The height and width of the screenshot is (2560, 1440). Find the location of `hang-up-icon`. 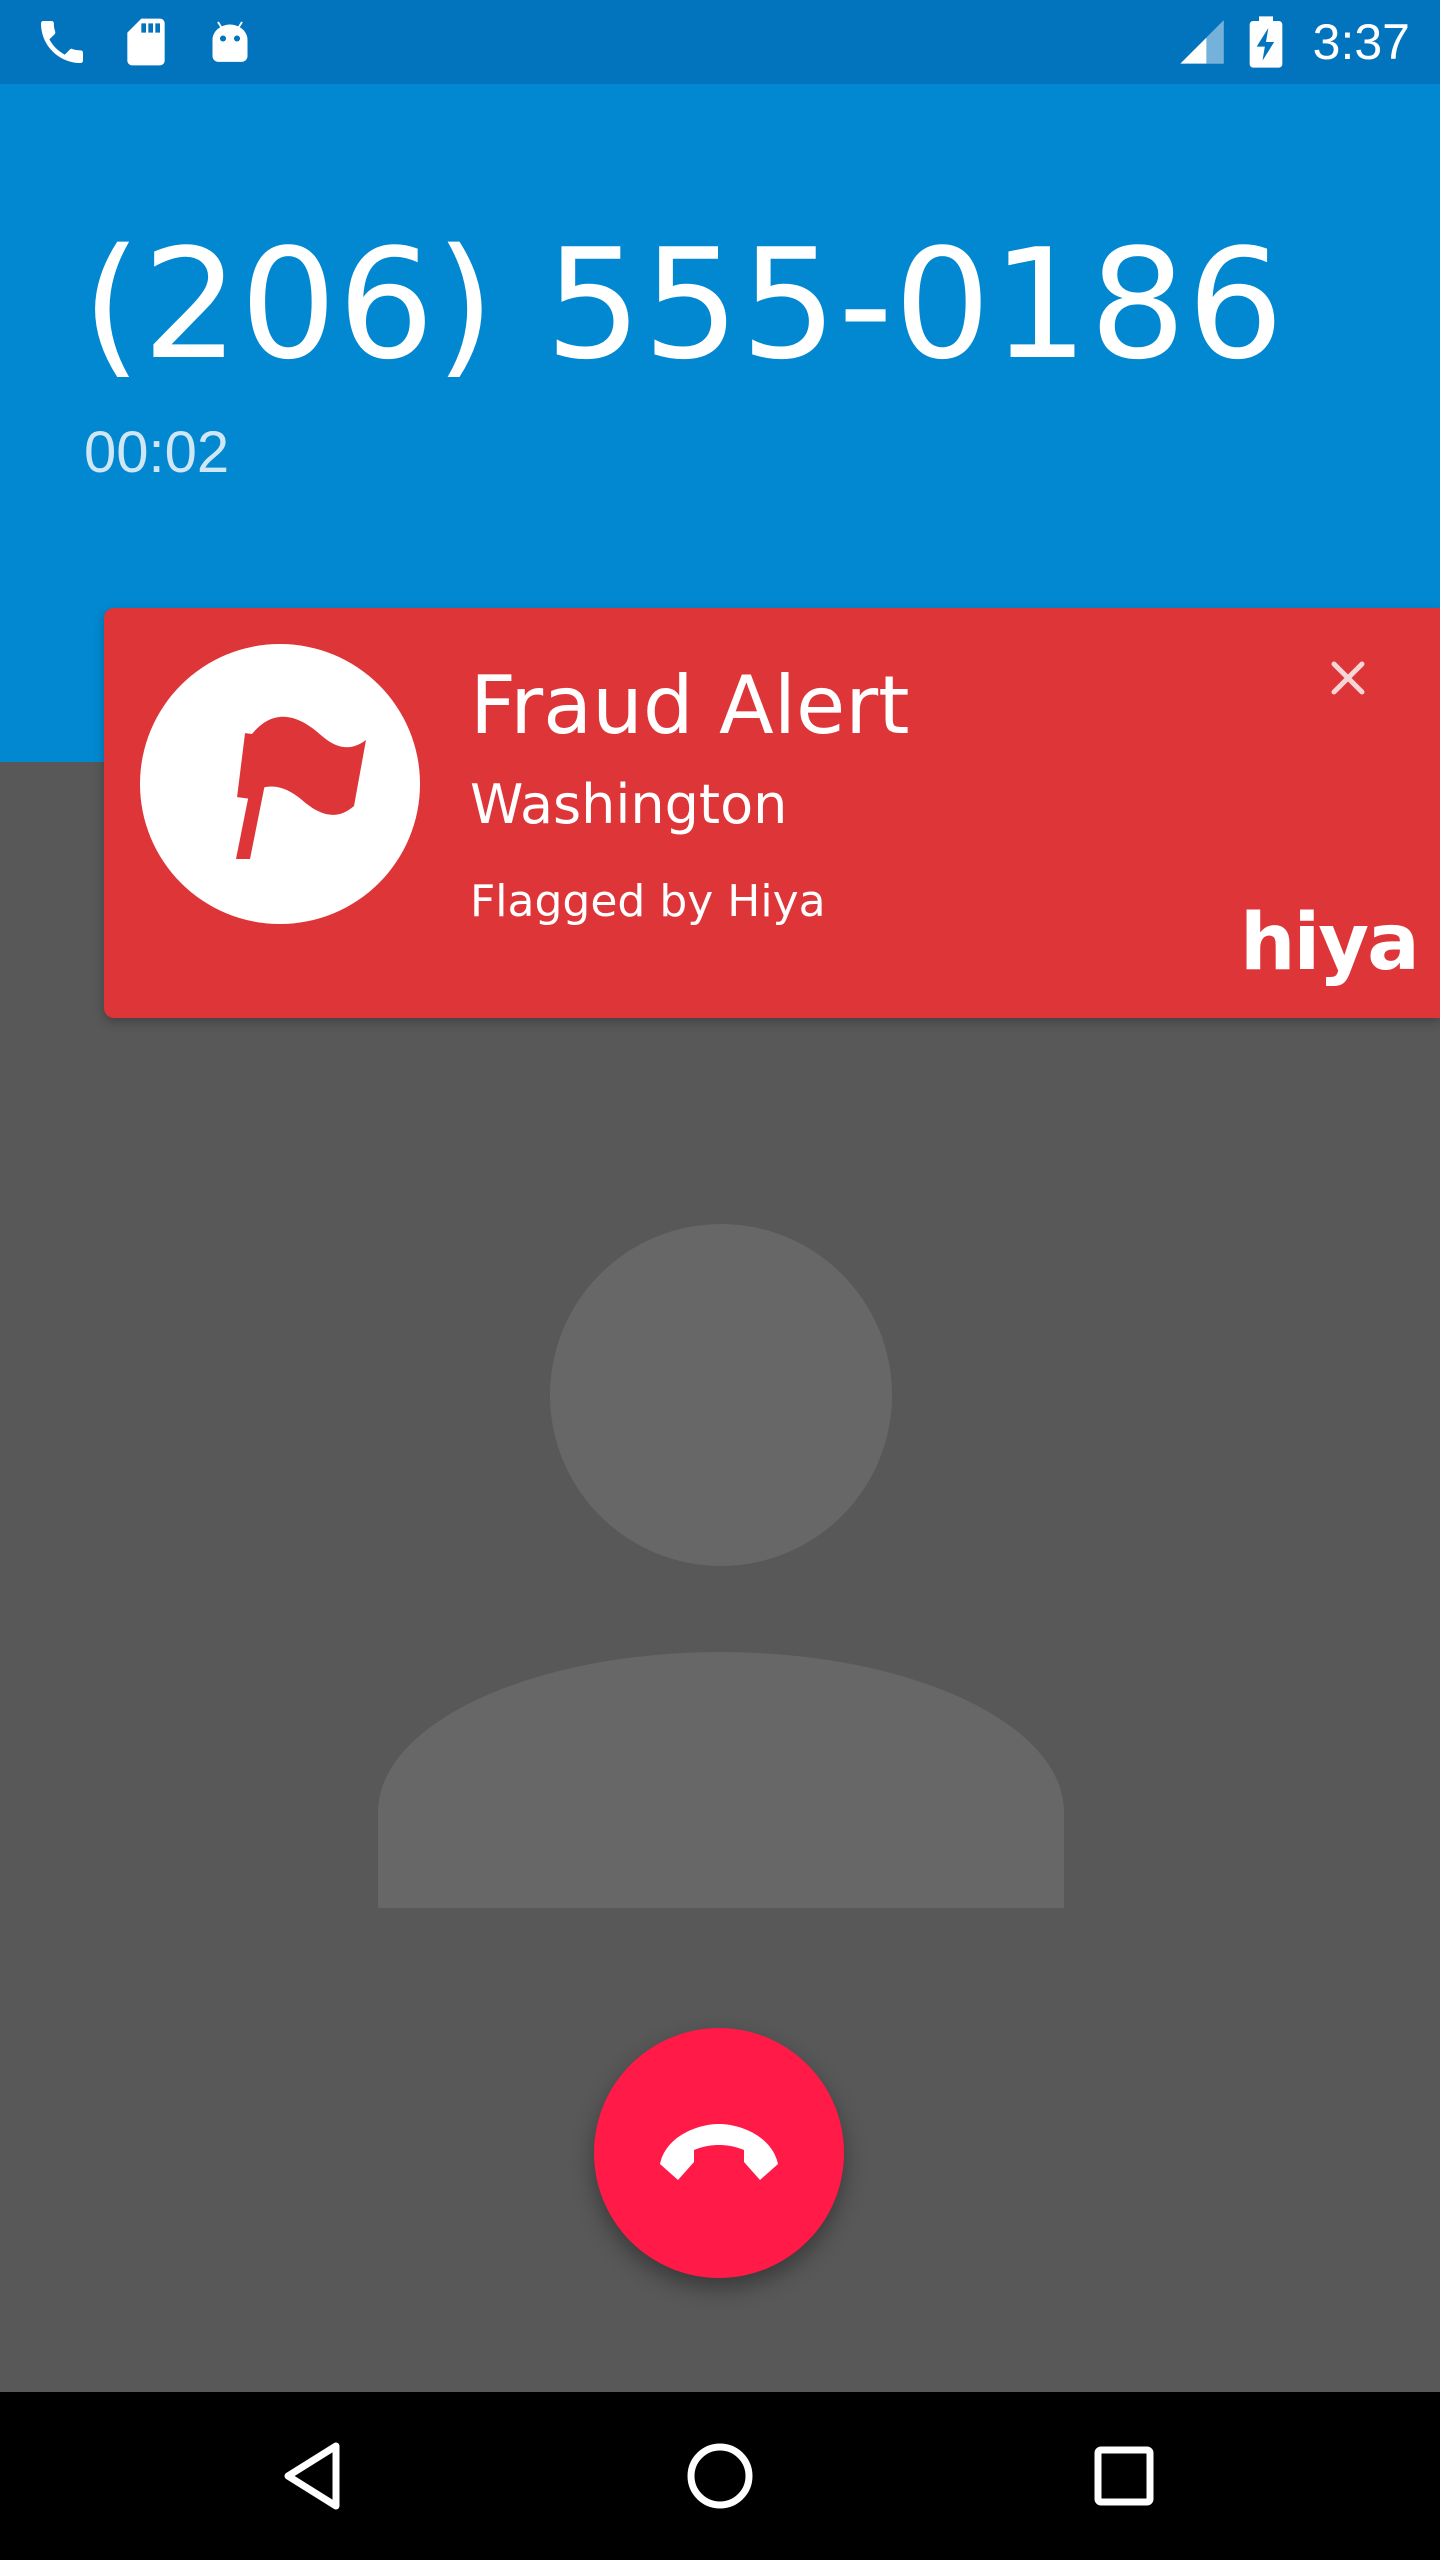

hang-up-icon is located at coordinates (719, 2152).